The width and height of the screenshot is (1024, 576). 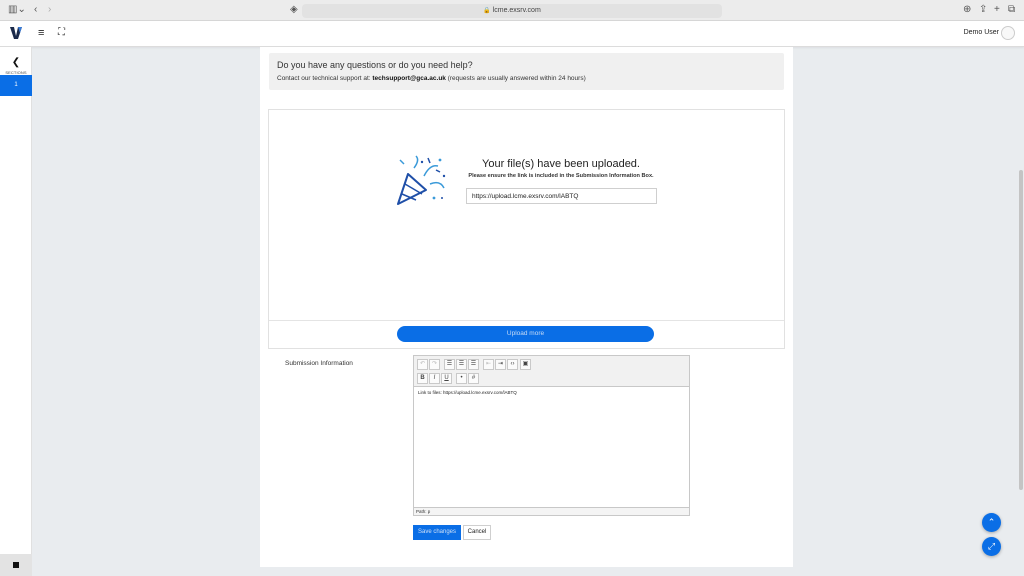 I want to click on user-name: Demo User, so click(x=981, y=32).